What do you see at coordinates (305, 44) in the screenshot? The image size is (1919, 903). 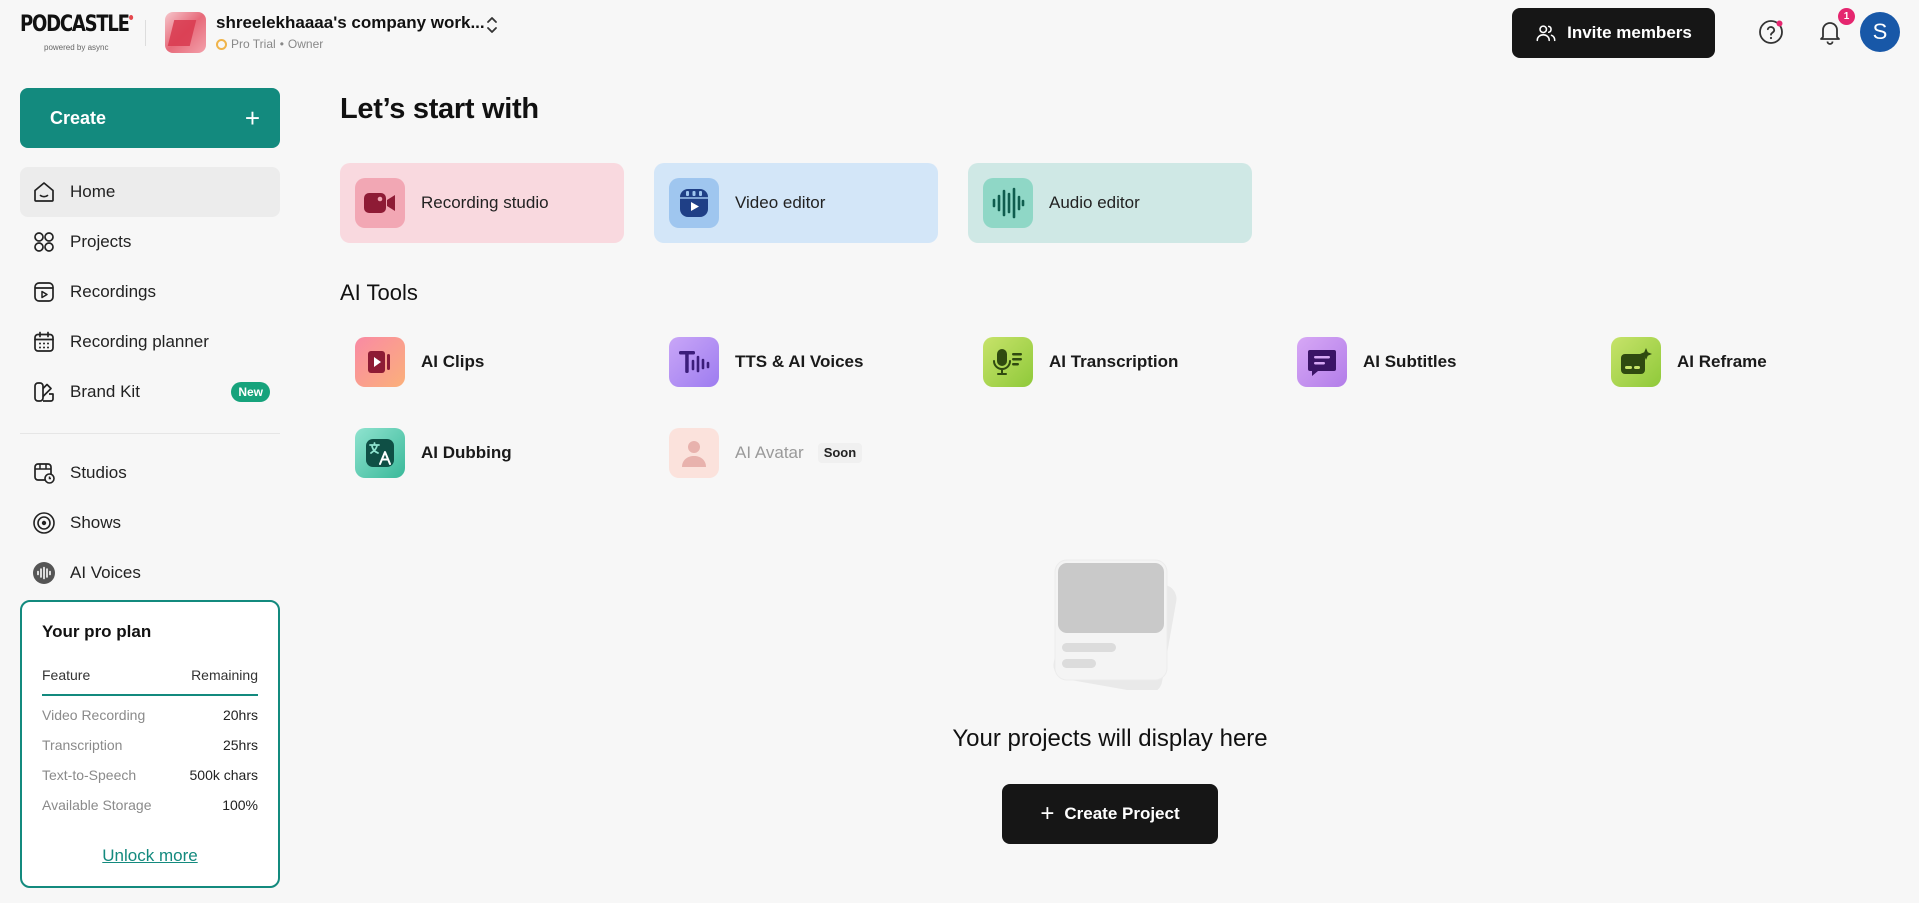 I see `role-label: Owner` at bounding box center [305, 44].